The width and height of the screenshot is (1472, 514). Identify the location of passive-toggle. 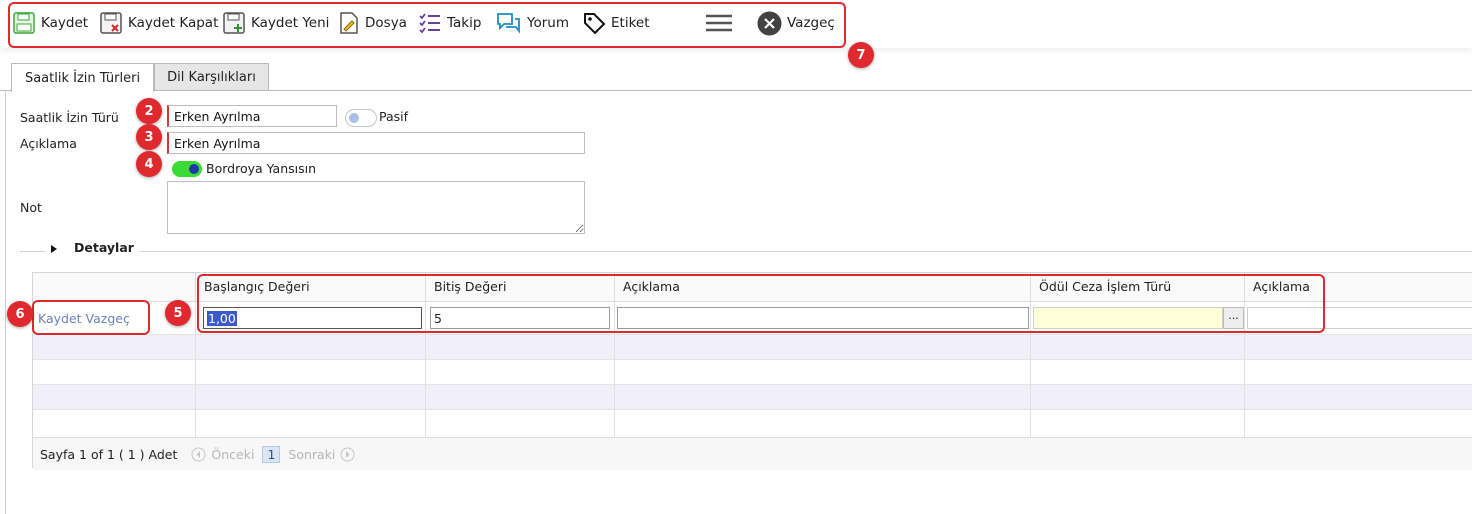
(361, 118).